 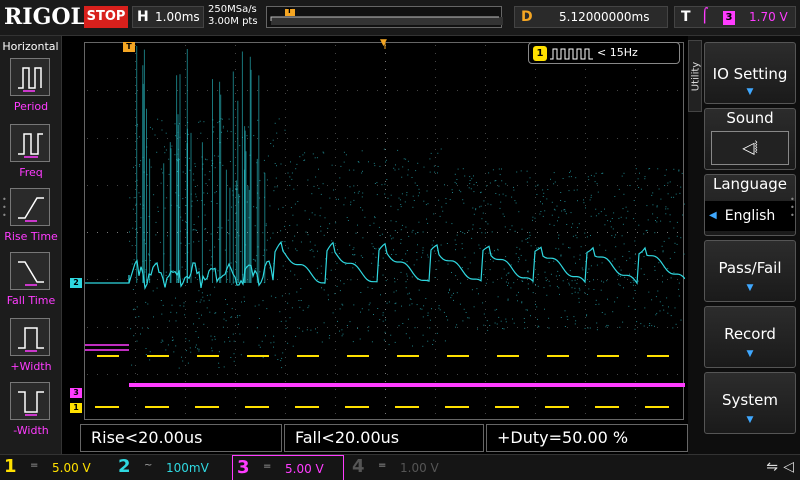 I want to click on rise-time-measurement: Rise<20.00us, so click(x=181, y=438).